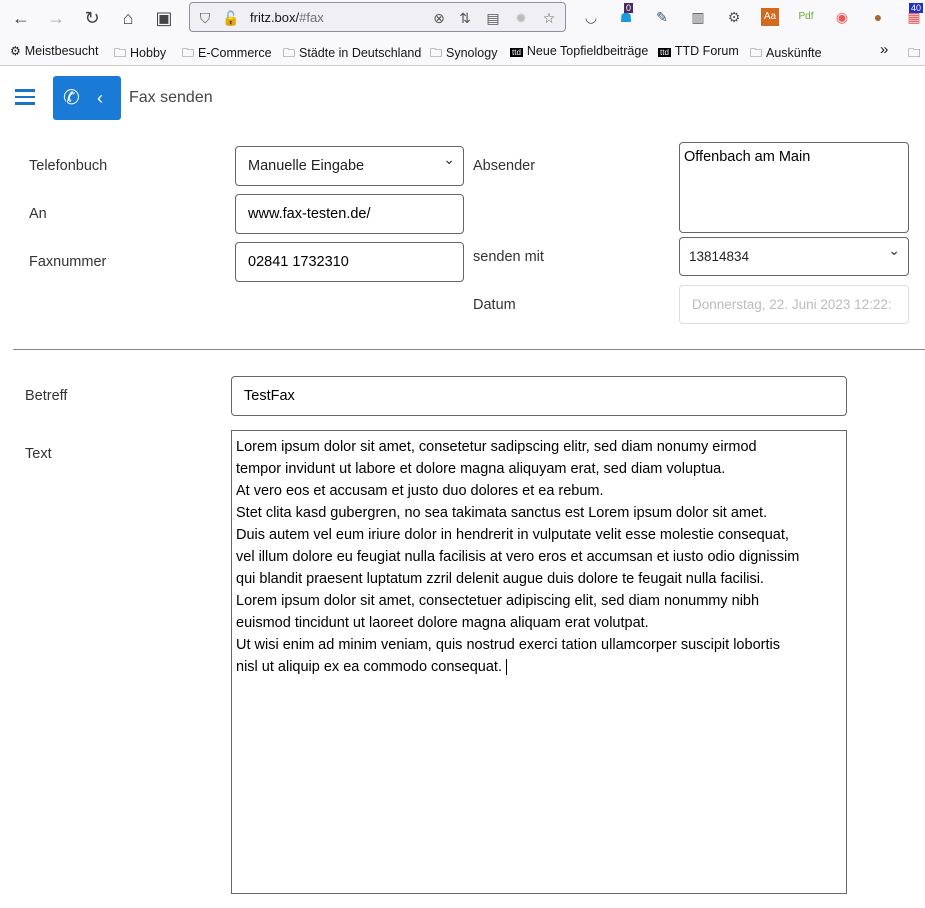  I want to click on subject-label: Betreff, so click(46, 396).